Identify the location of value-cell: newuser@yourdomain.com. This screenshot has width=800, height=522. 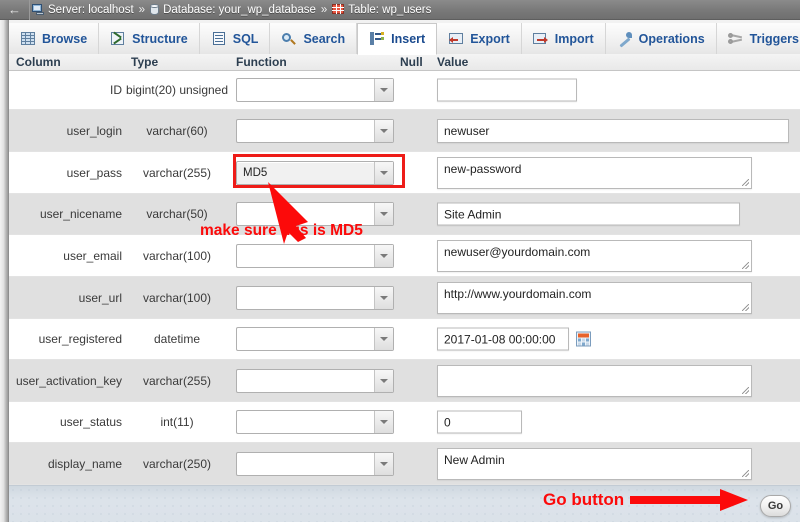
(594, 255).